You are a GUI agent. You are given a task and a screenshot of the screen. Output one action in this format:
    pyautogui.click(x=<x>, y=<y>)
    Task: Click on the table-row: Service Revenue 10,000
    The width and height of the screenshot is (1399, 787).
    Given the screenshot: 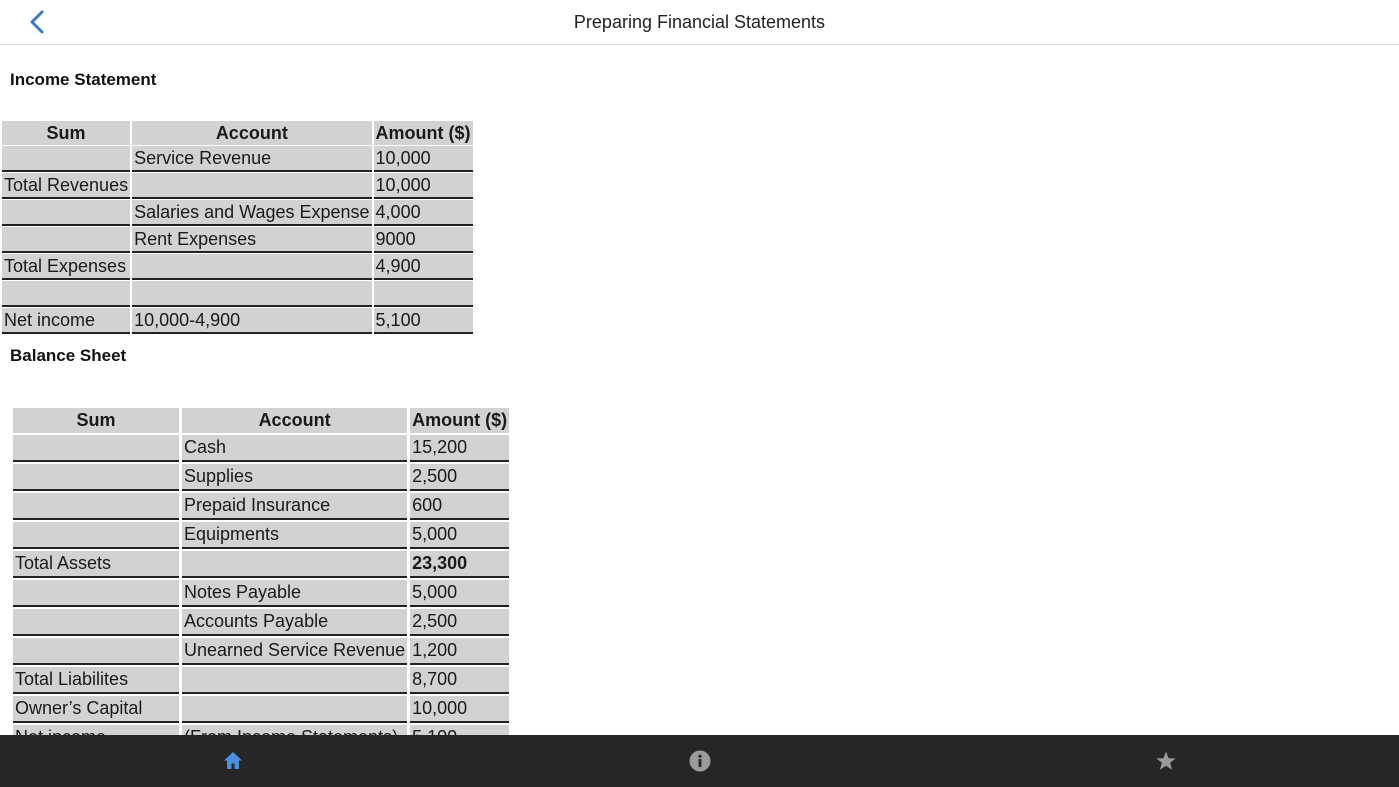 What is the action you would take?
    pyautogui.click(x=237, y=159)
    